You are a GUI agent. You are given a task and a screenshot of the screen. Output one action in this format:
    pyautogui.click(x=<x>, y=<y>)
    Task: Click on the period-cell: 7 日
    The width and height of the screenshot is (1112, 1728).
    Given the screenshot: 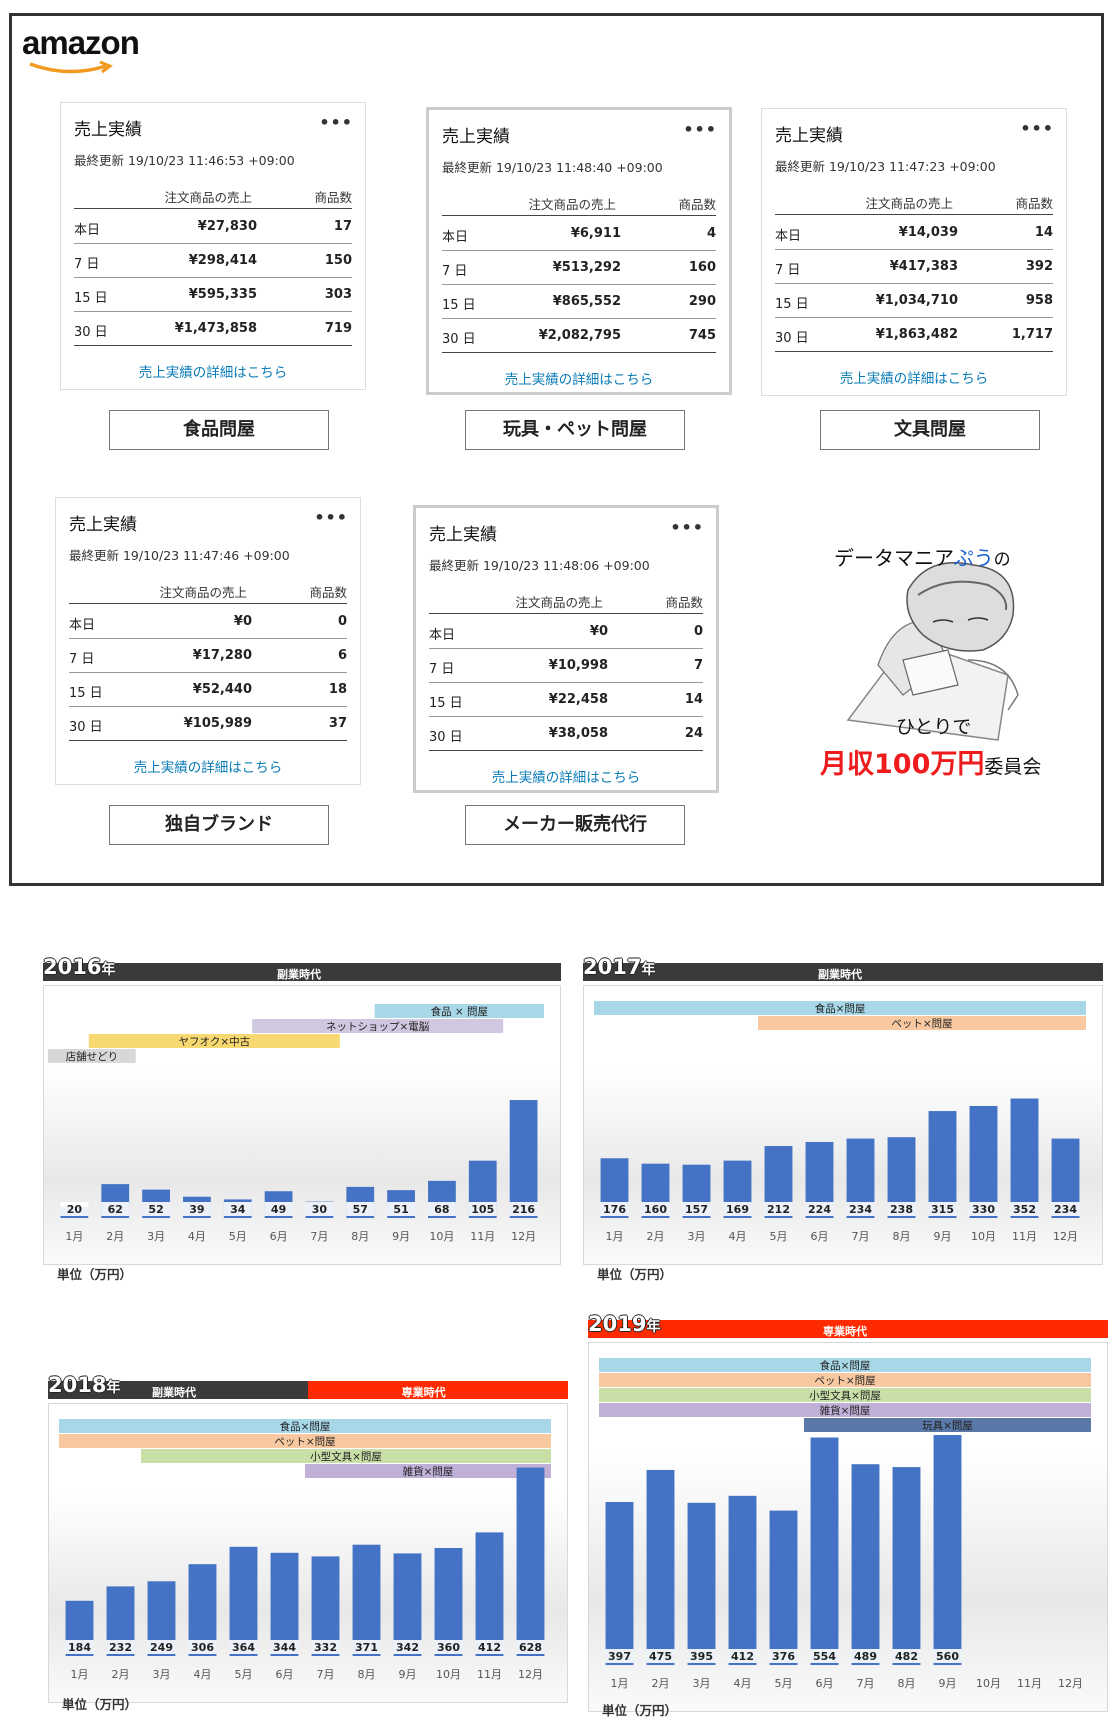 What is the action you would take?
    pyautogui.click(x=442, y=669)
    